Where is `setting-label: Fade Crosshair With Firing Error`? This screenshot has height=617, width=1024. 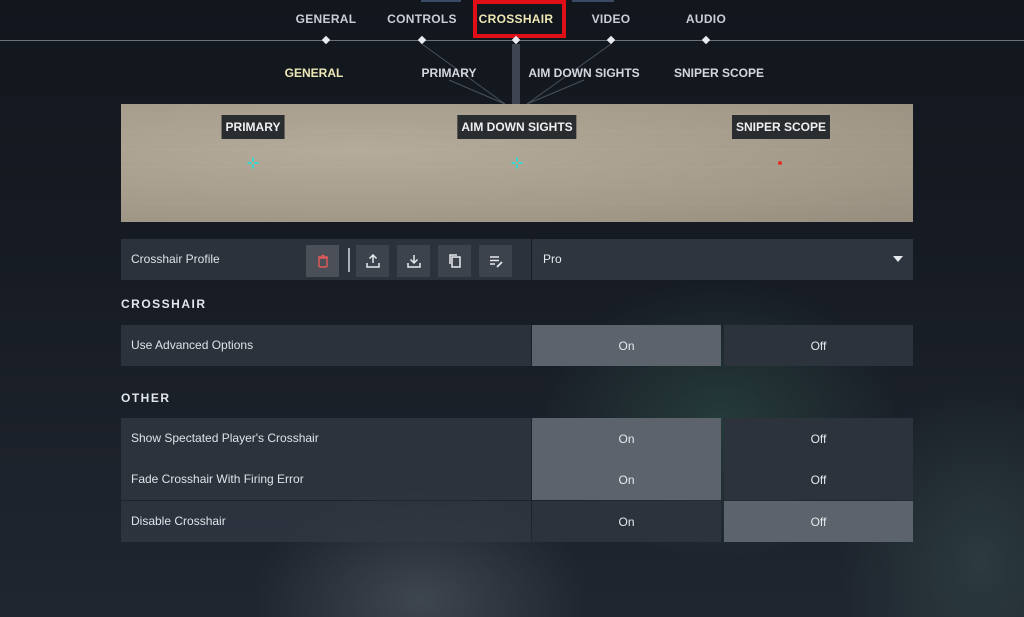 setting-label: Fade Crosshair With Firing Error is located at coordinates (217, 479).